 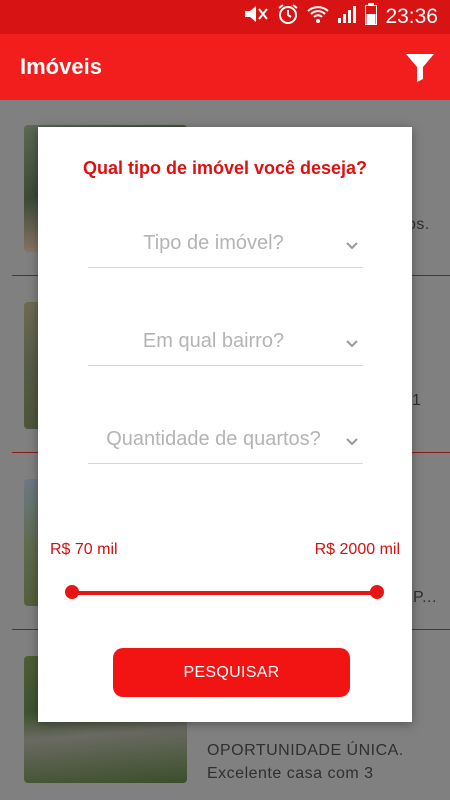 I want to click on search-button: PESQUISAR, so click(x=231, y=672).